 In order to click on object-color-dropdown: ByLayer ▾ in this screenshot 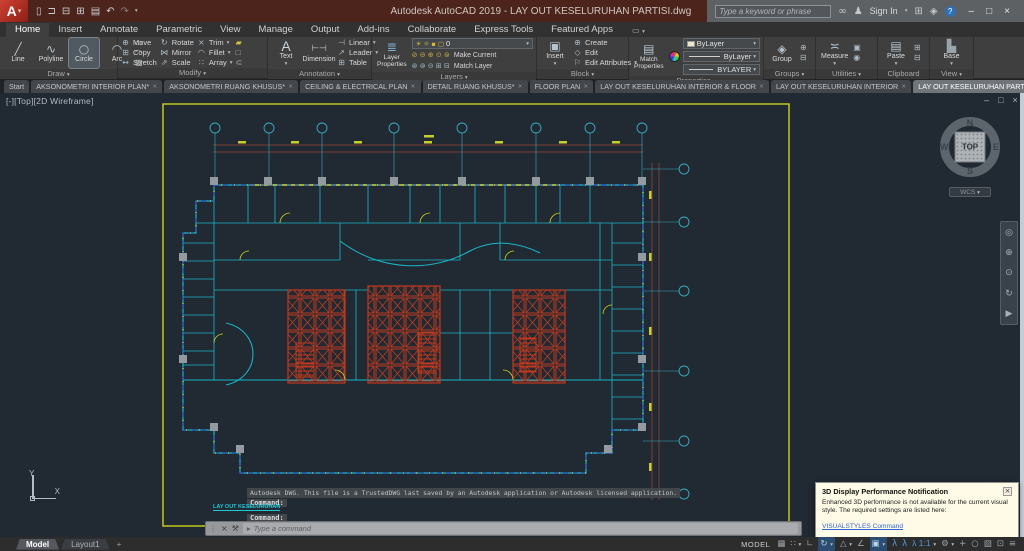, I will do `click(721, 43)`.